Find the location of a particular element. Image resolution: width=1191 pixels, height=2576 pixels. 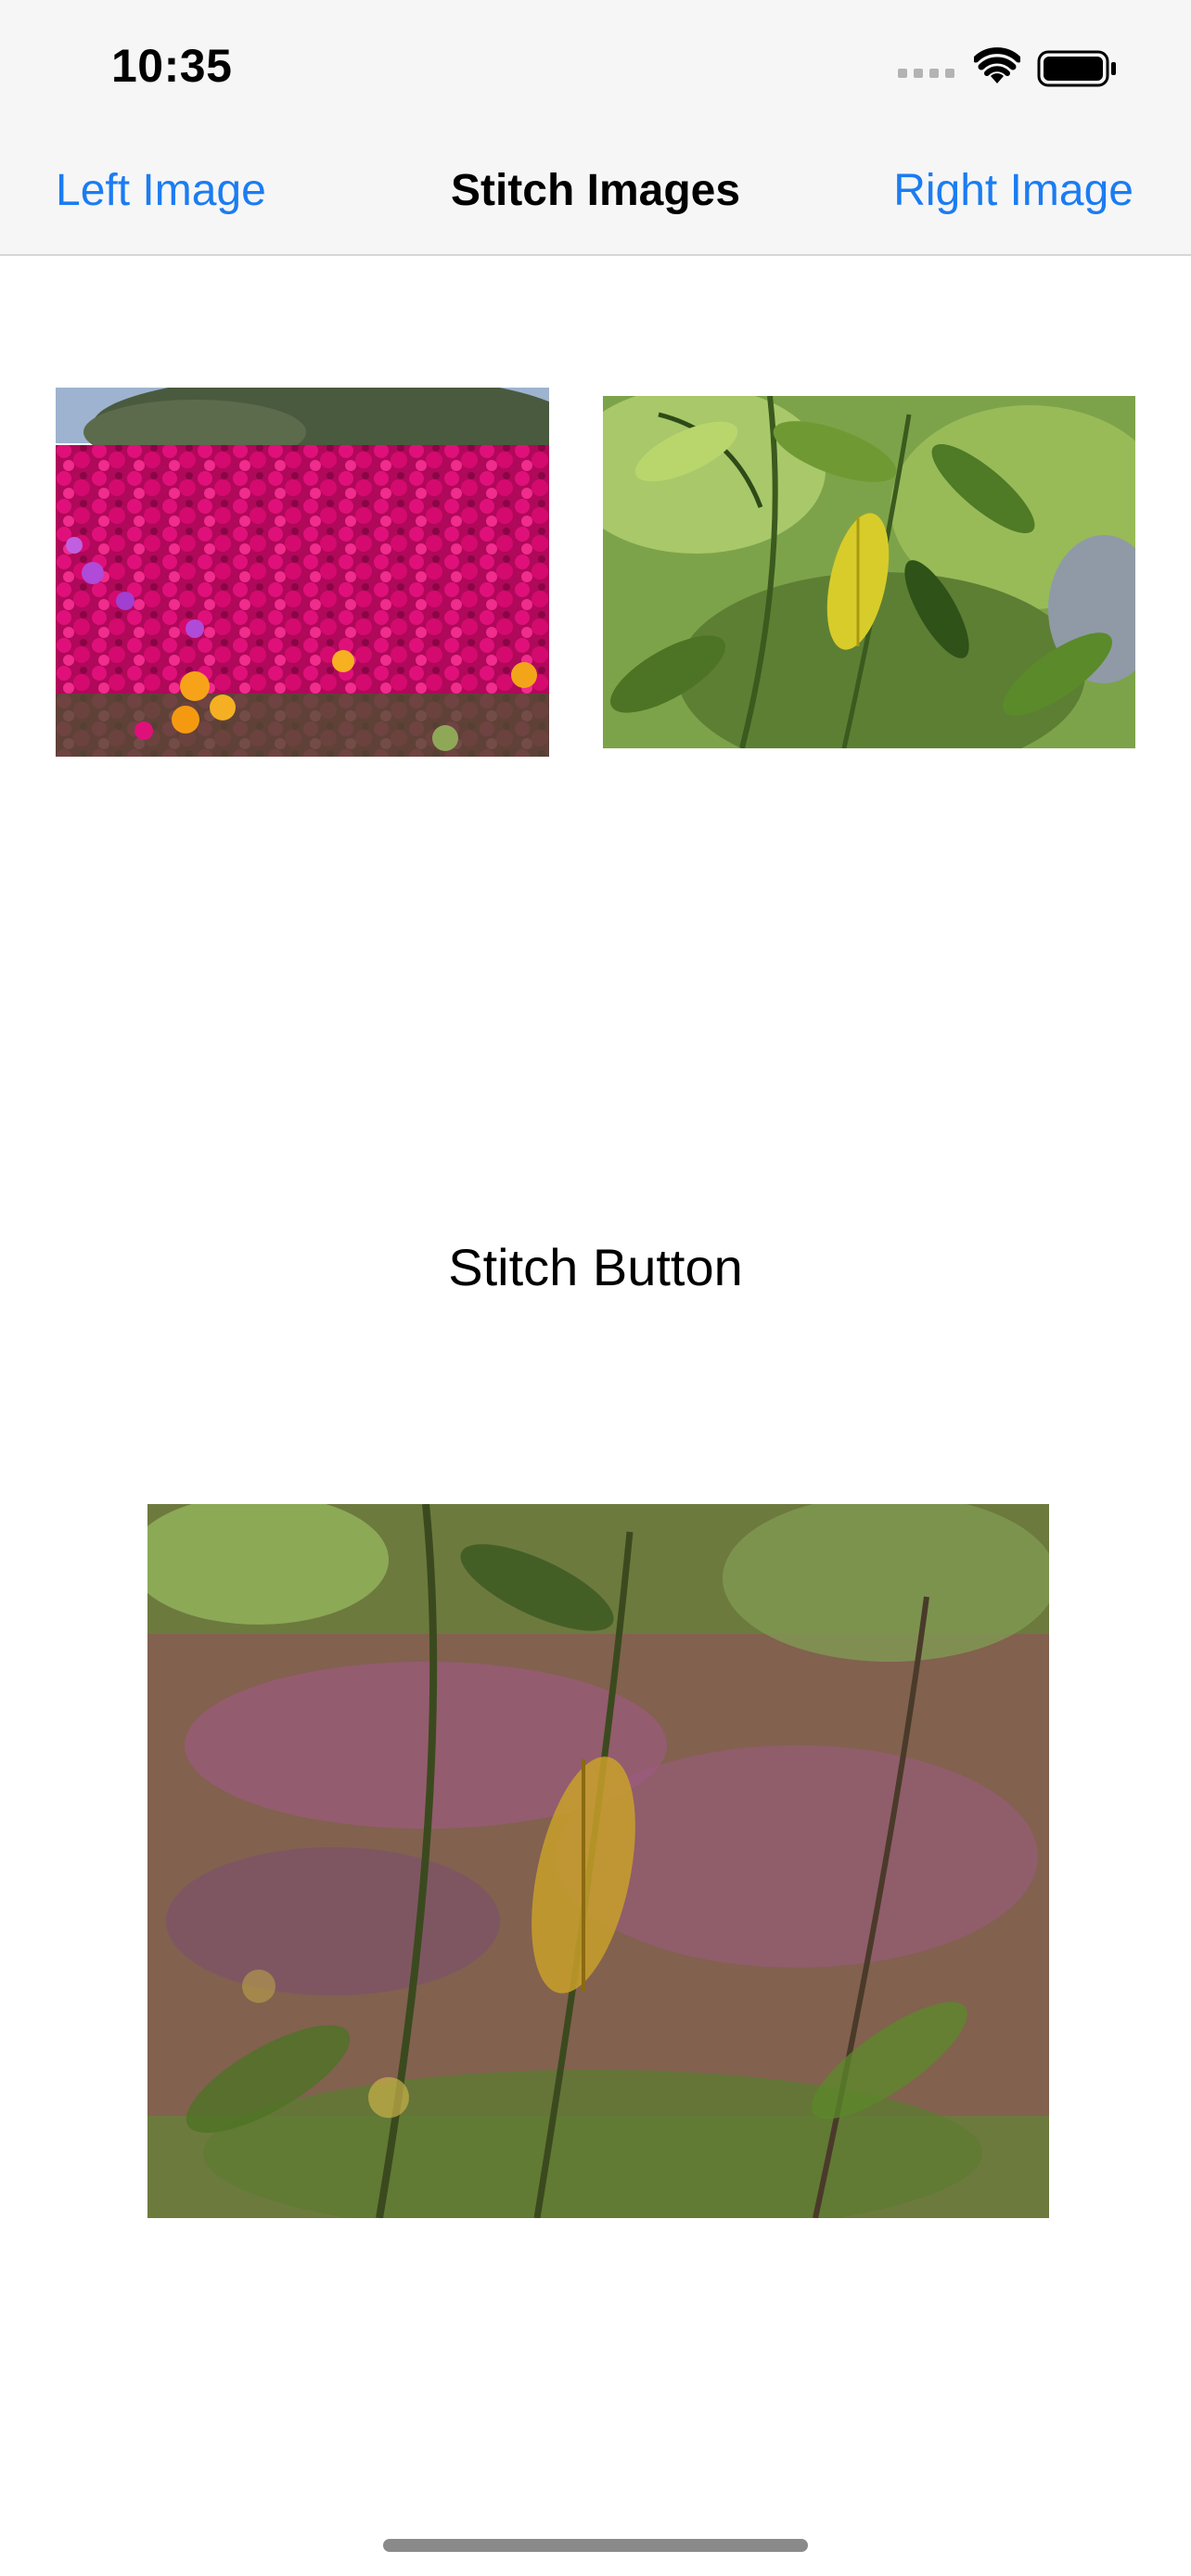

status-bar: 10:35 is located at coordinates (595, 65).